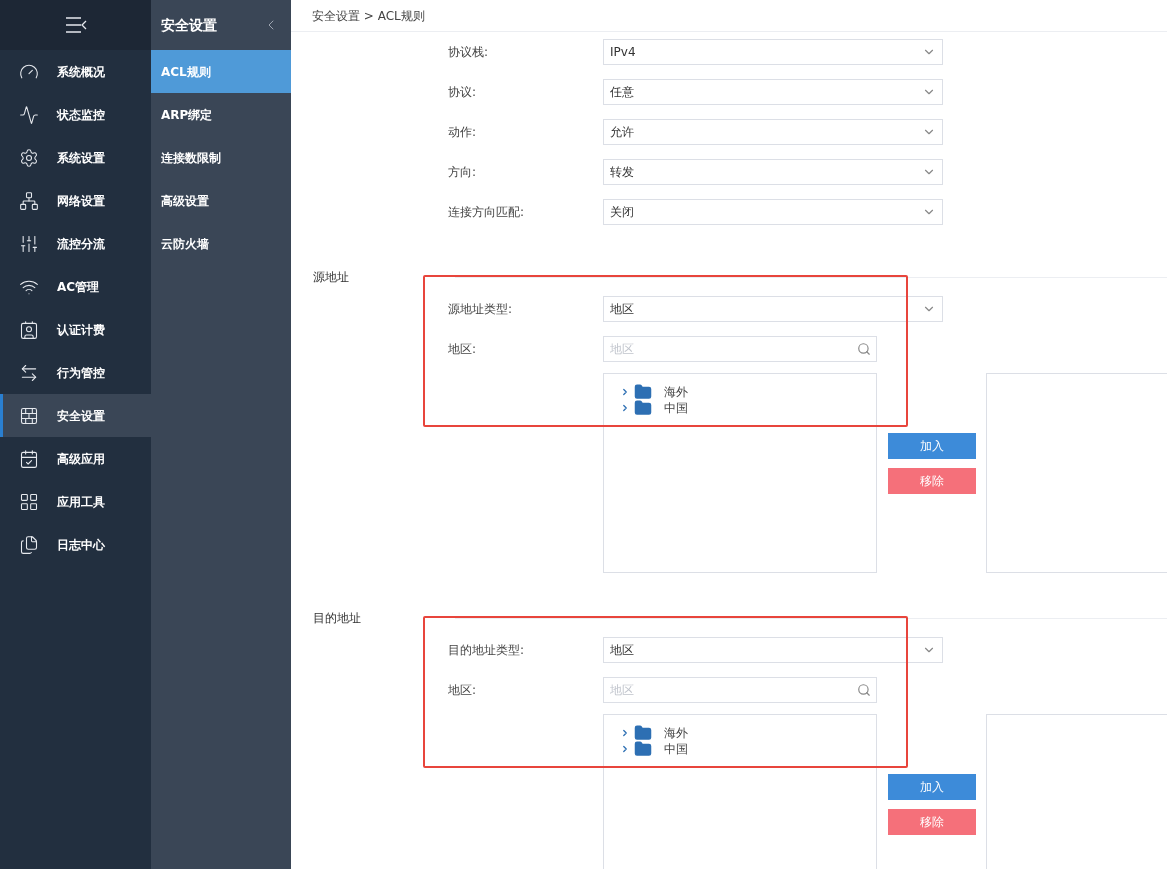 This screenshot has width=1167, height=869. What do you see at coordinates (221, 114) in the screenshot?
I see `submenu-item: ARP绑定` at bounding box center [221, 114].